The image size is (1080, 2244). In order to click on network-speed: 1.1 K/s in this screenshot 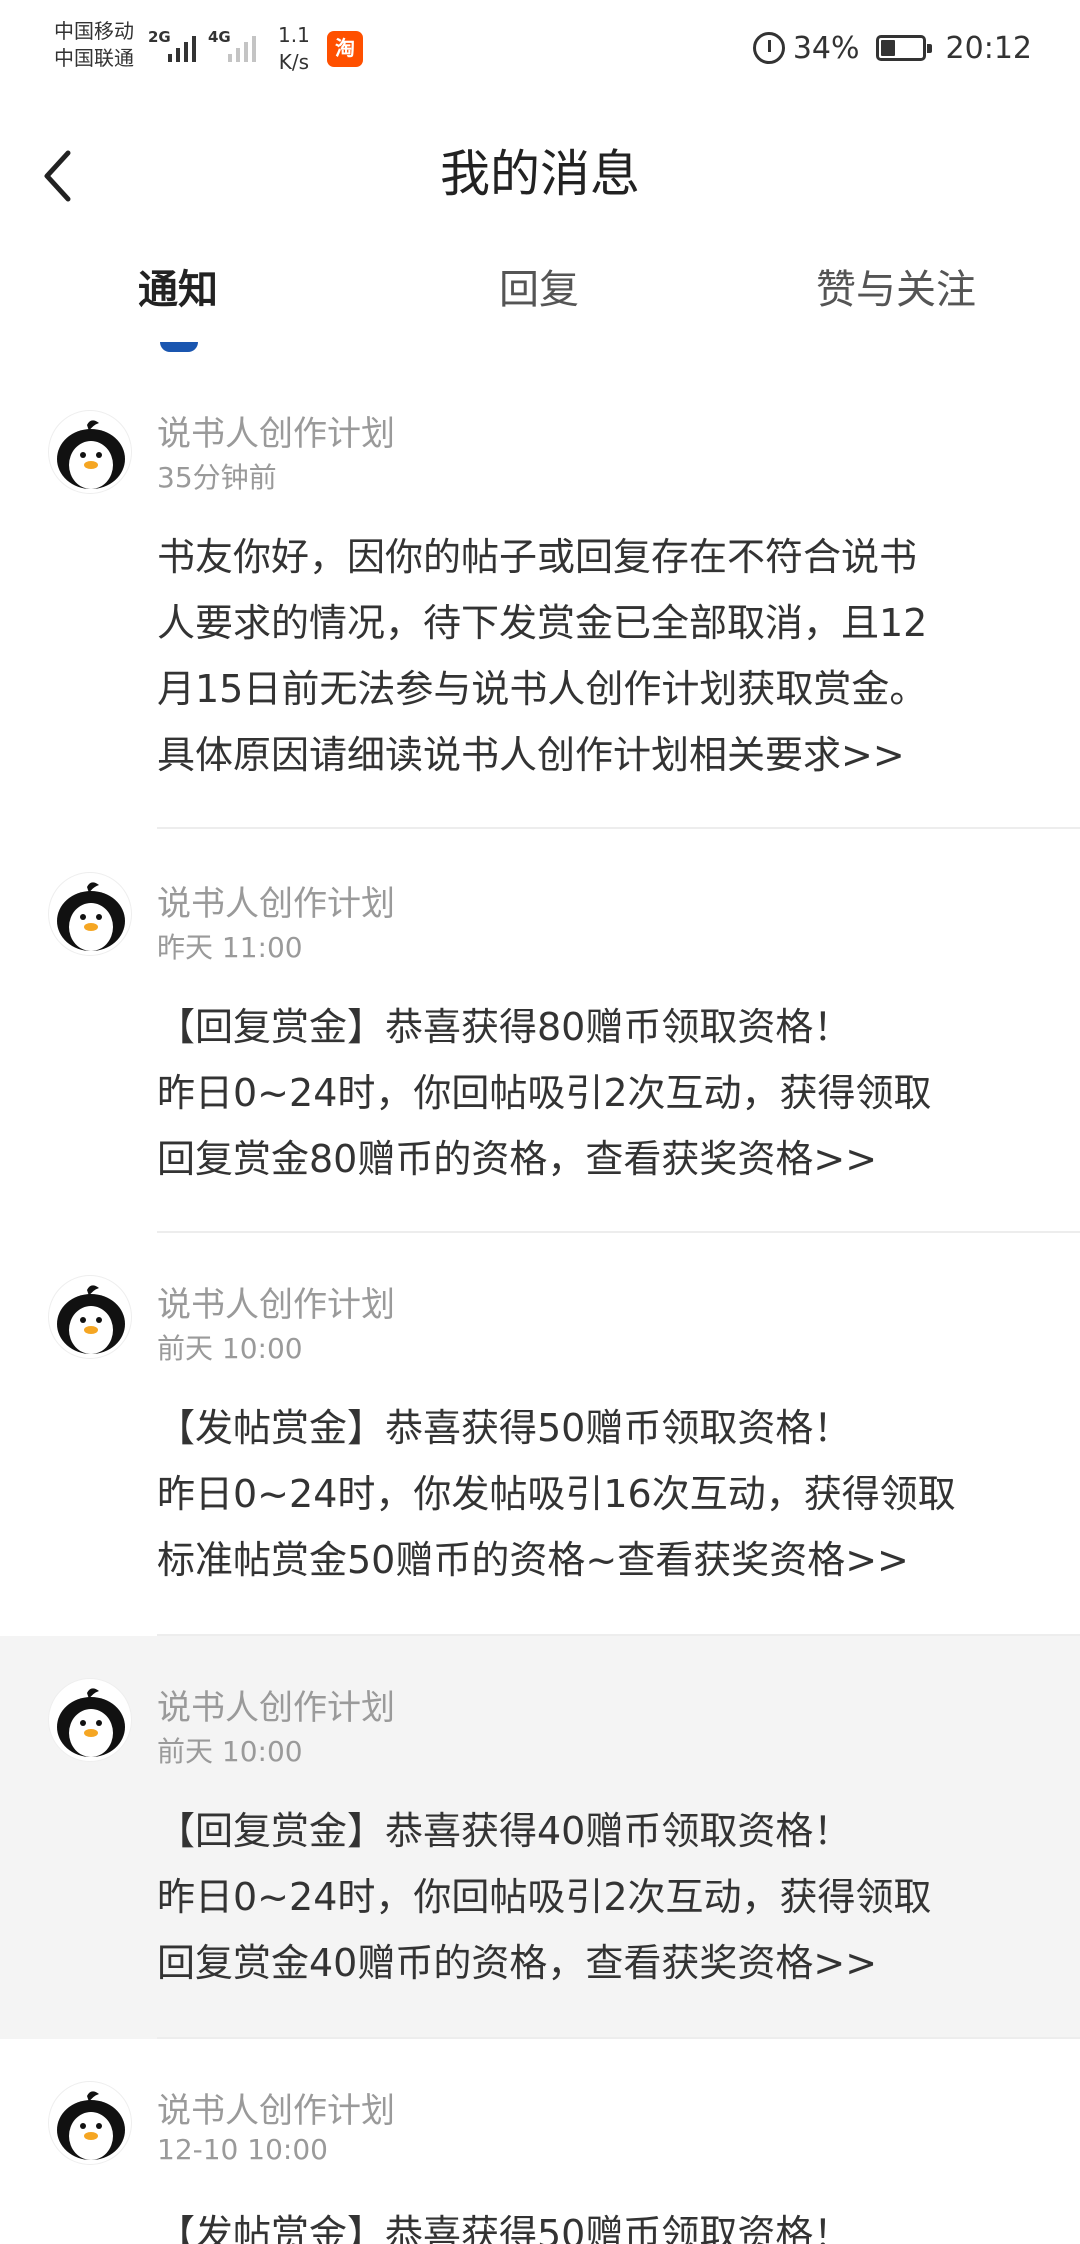, I will do `click(294, 49)`.